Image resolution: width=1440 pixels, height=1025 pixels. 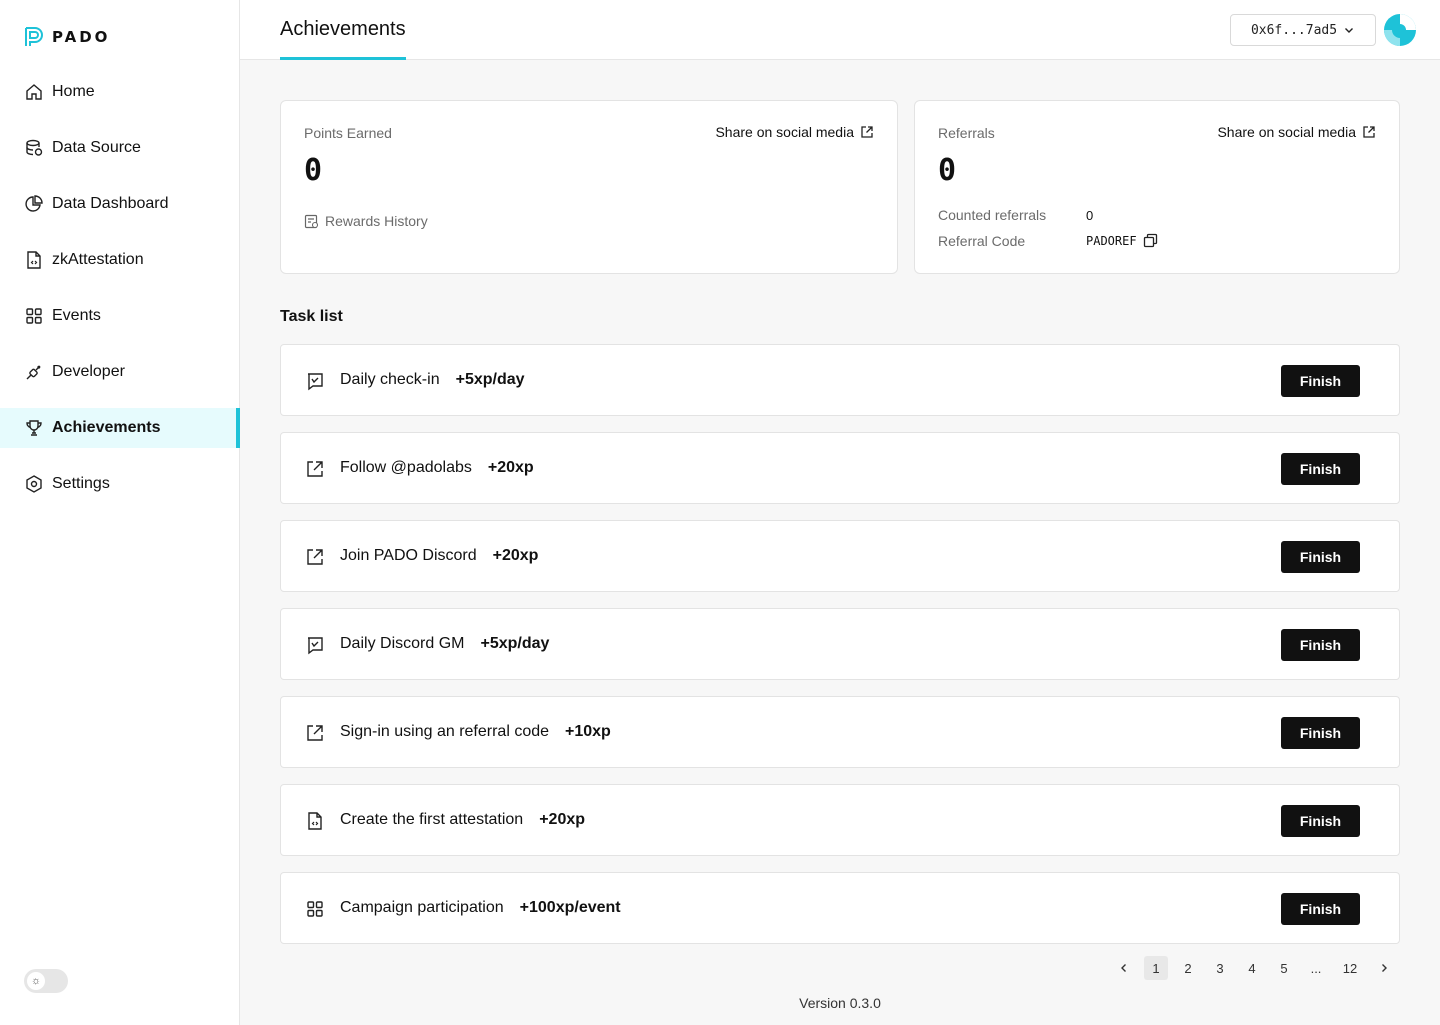 What do you see at coordinates (1111, 240) in the screenshot?
I see `referral-code-value: PADOREF` at bounding box center [1111, 240].